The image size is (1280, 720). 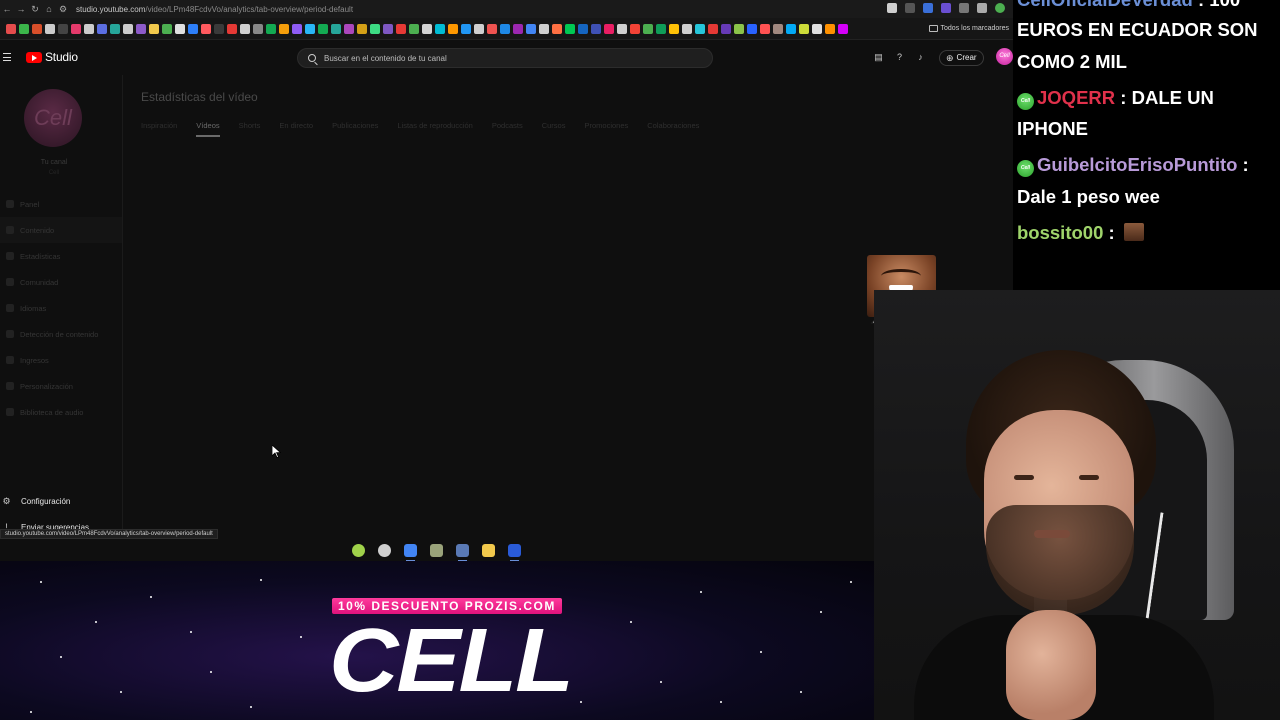 What do you see at coordinates (878, 57) in the screenshot?
I see `subtitles-icon: ▤` at bounding box center [878, 57].